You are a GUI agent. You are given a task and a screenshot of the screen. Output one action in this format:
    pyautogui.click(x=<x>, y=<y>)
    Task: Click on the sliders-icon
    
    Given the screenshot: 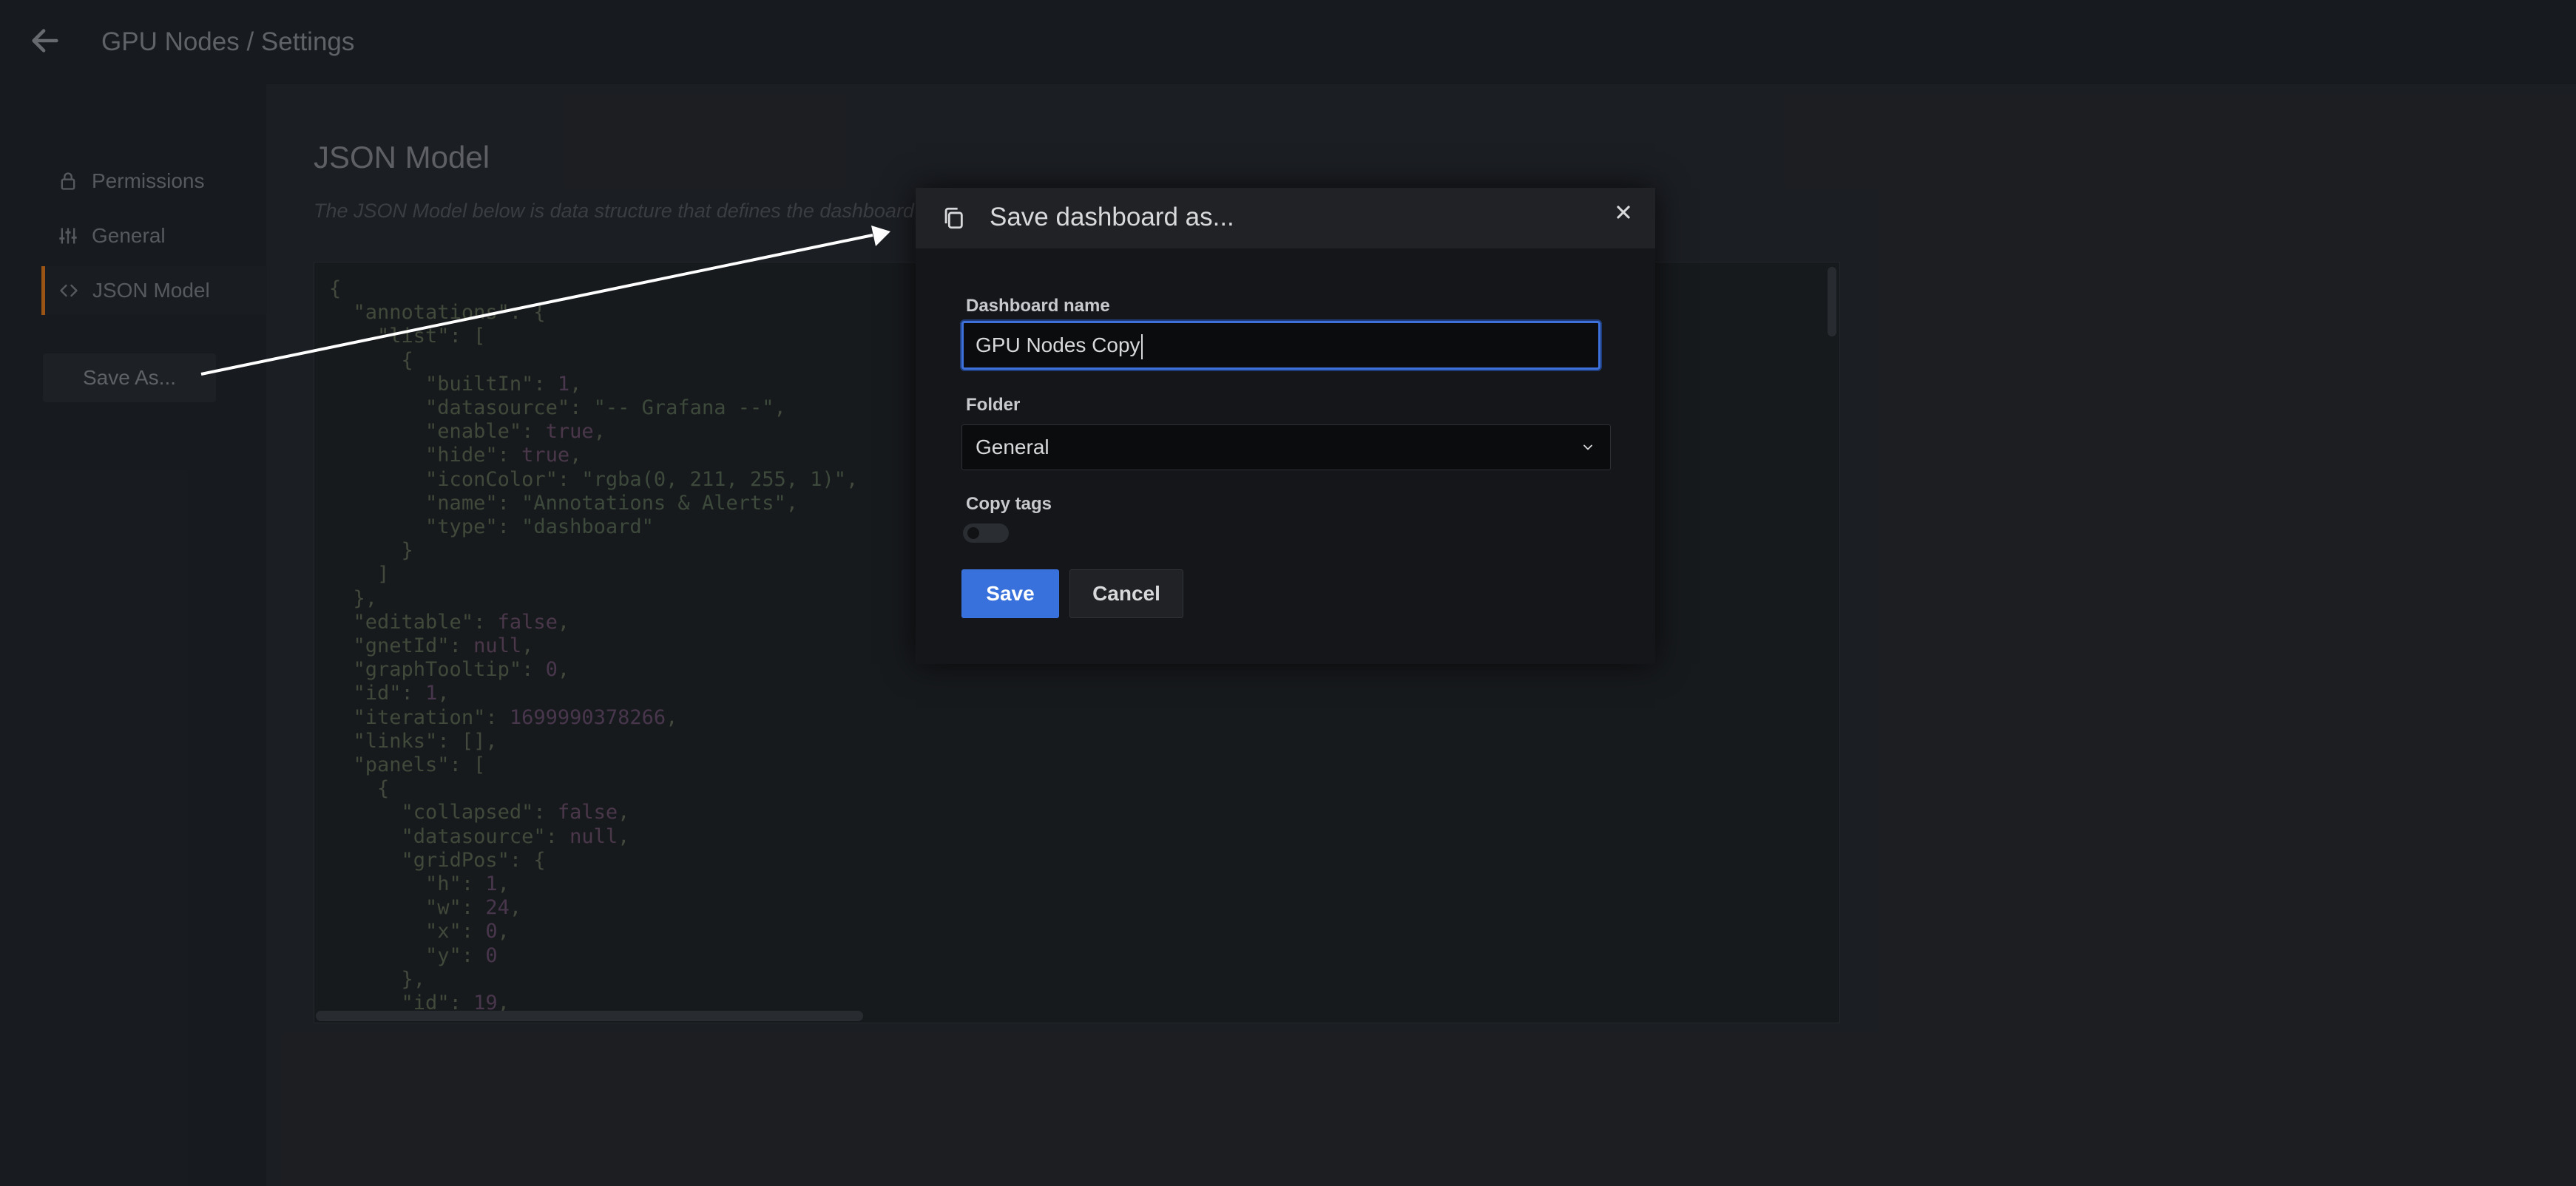 What is the action you would take?
    pyautogui.click(x=68, y=236)
    